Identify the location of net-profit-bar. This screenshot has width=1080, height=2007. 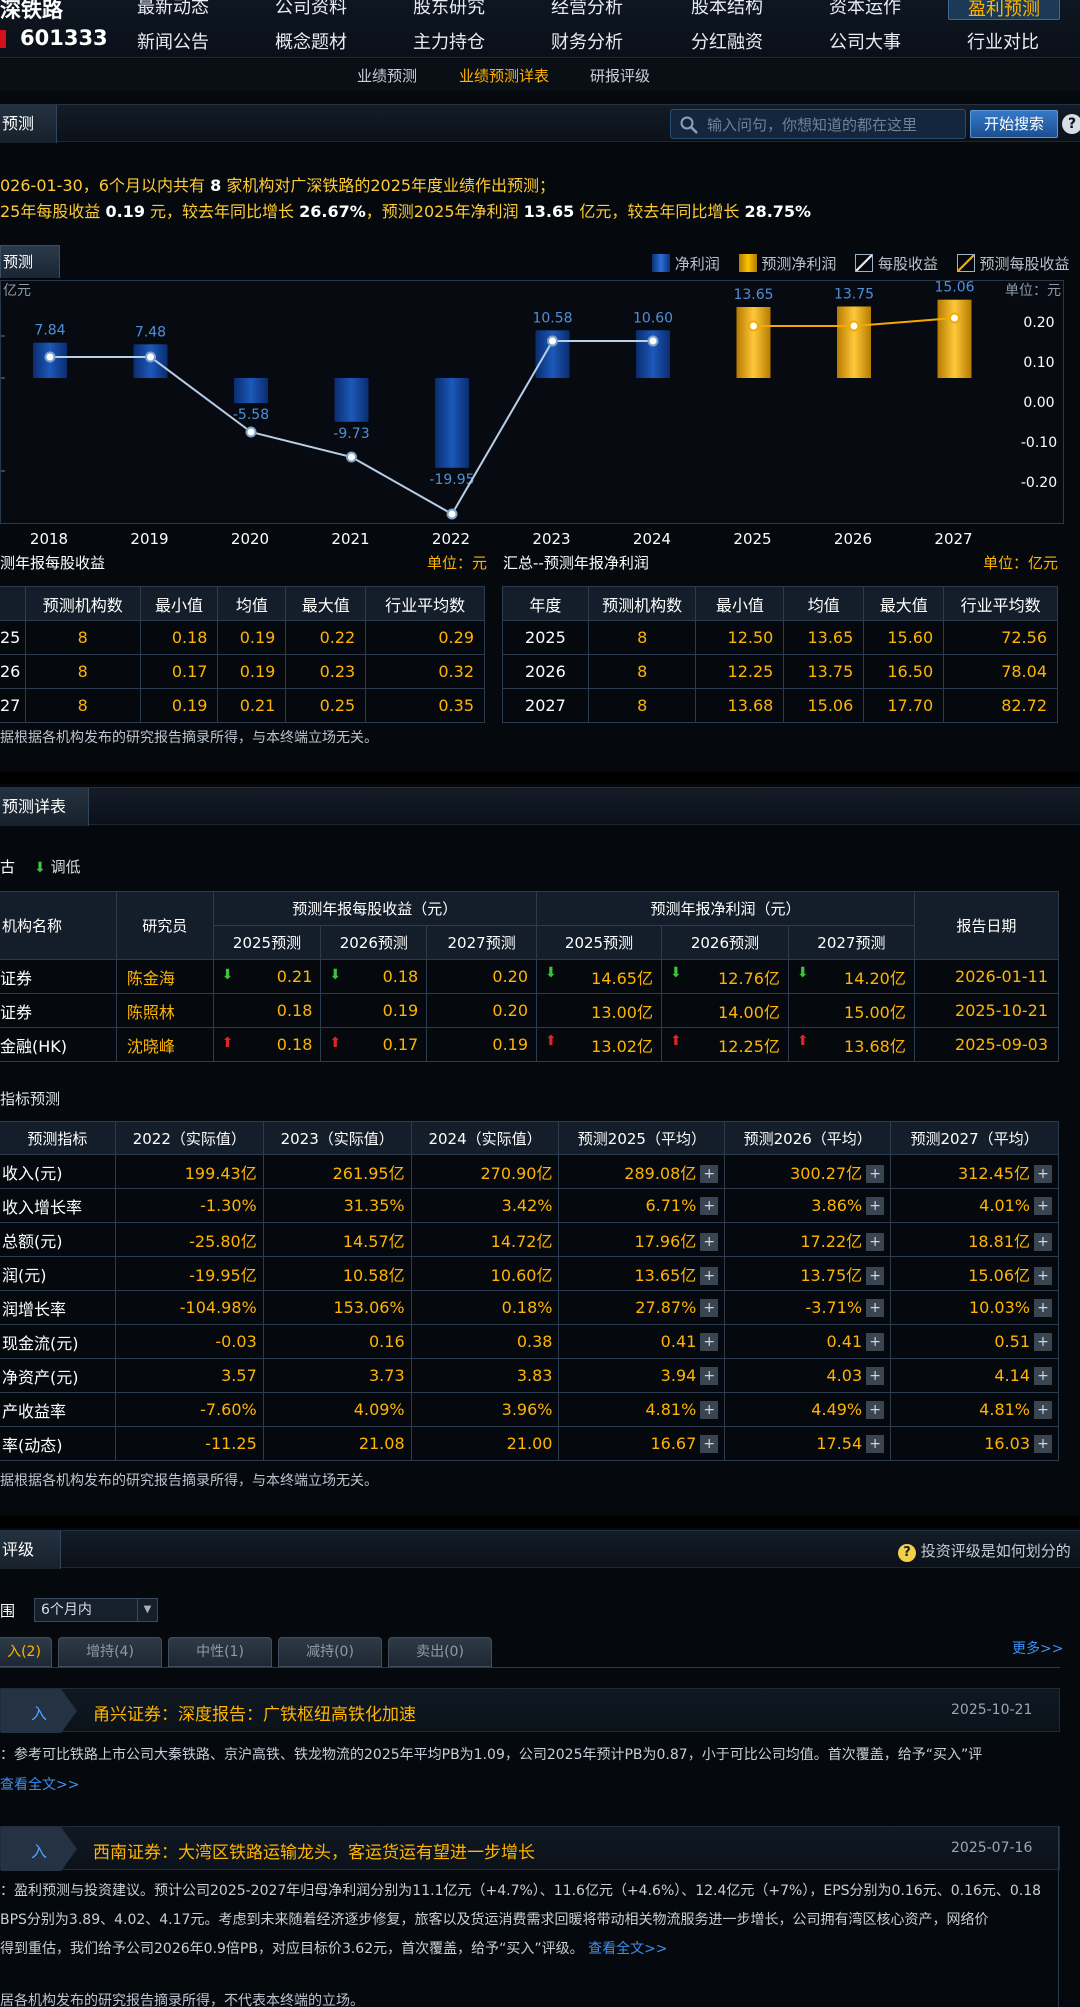
(251, 391).